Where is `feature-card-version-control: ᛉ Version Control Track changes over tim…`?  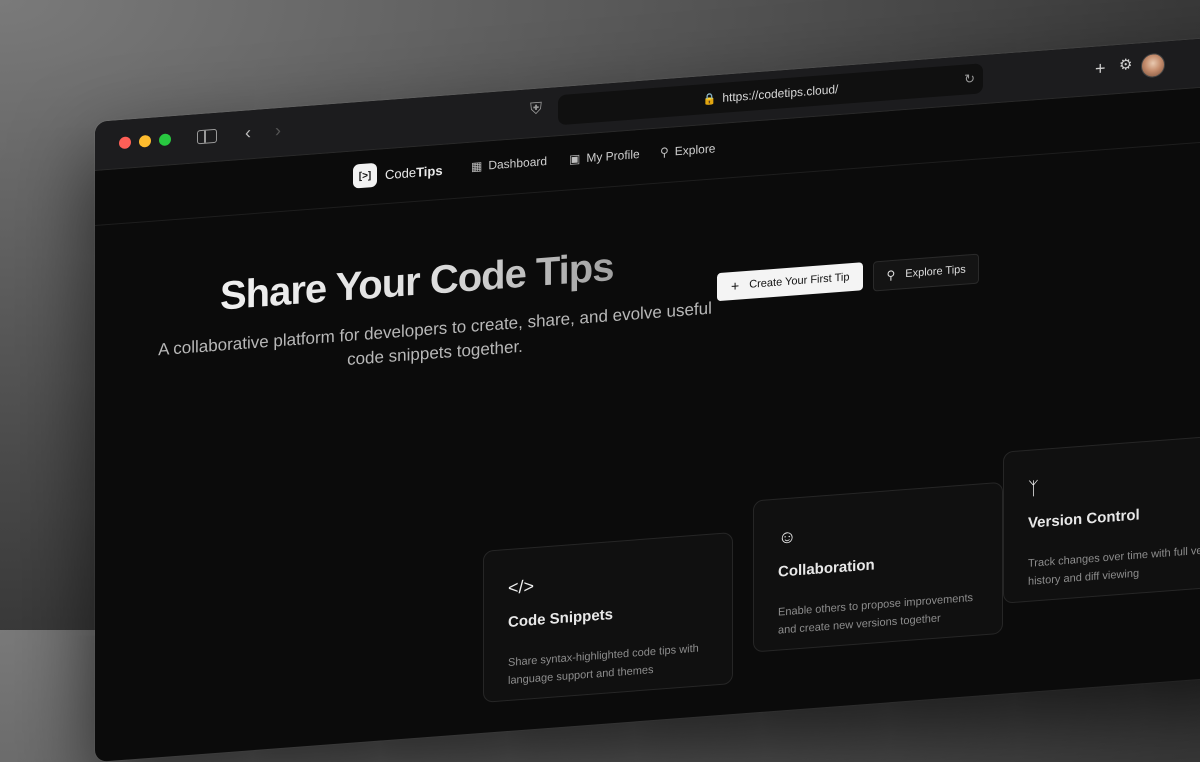
feature-card-version-control: ᛉ Version Control Track changes over tim… is located at coordinates (1101, 518).